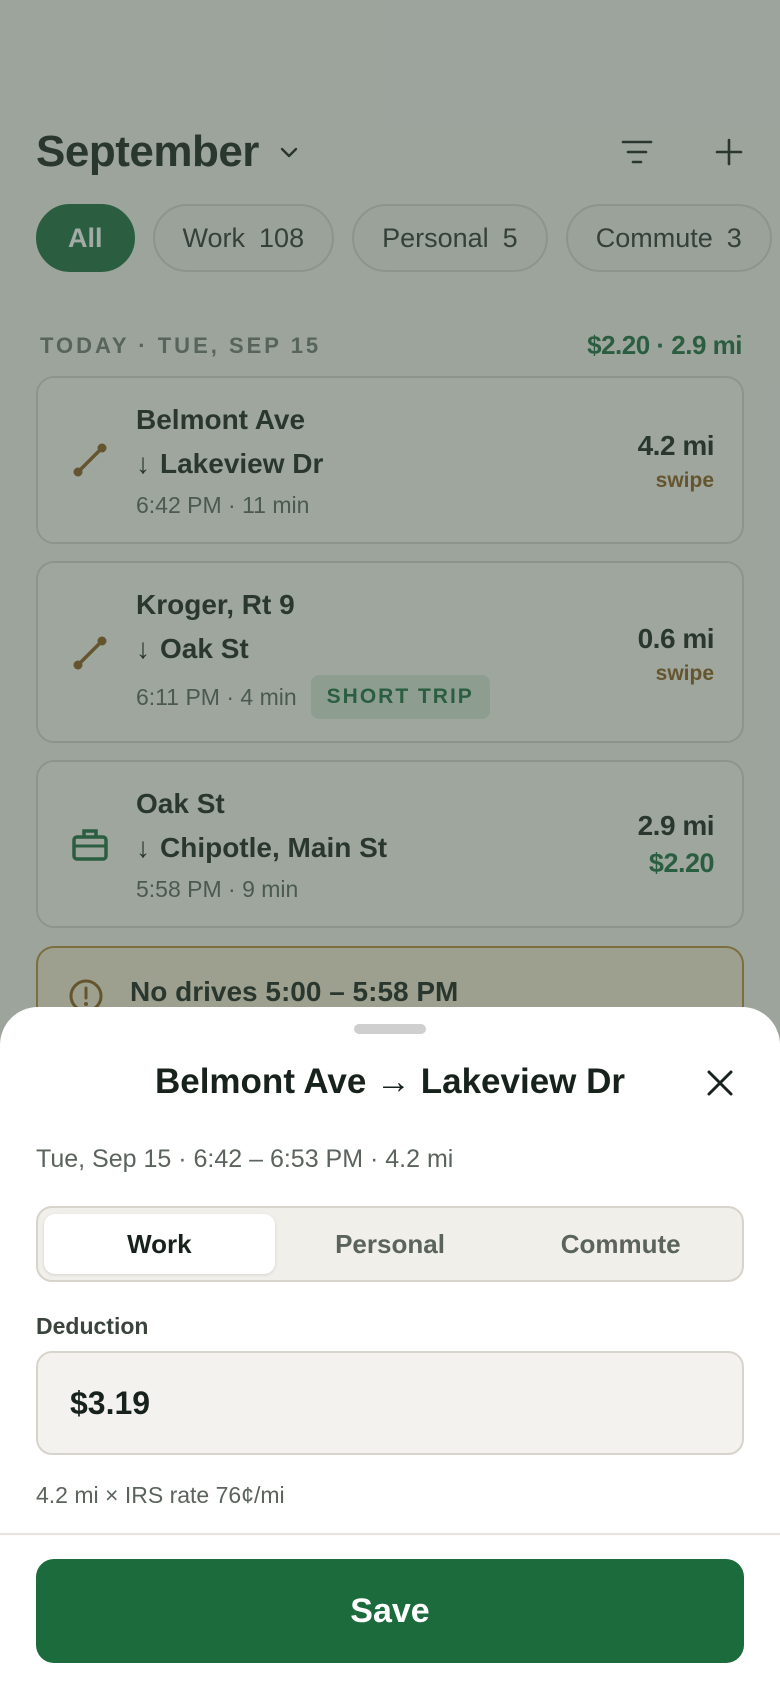 The height and width of the screenshot is (1688, 780). I want to click on deduction-helper: 4.2 mi × IRS rate 76¢/mi, so click(160, 1495).